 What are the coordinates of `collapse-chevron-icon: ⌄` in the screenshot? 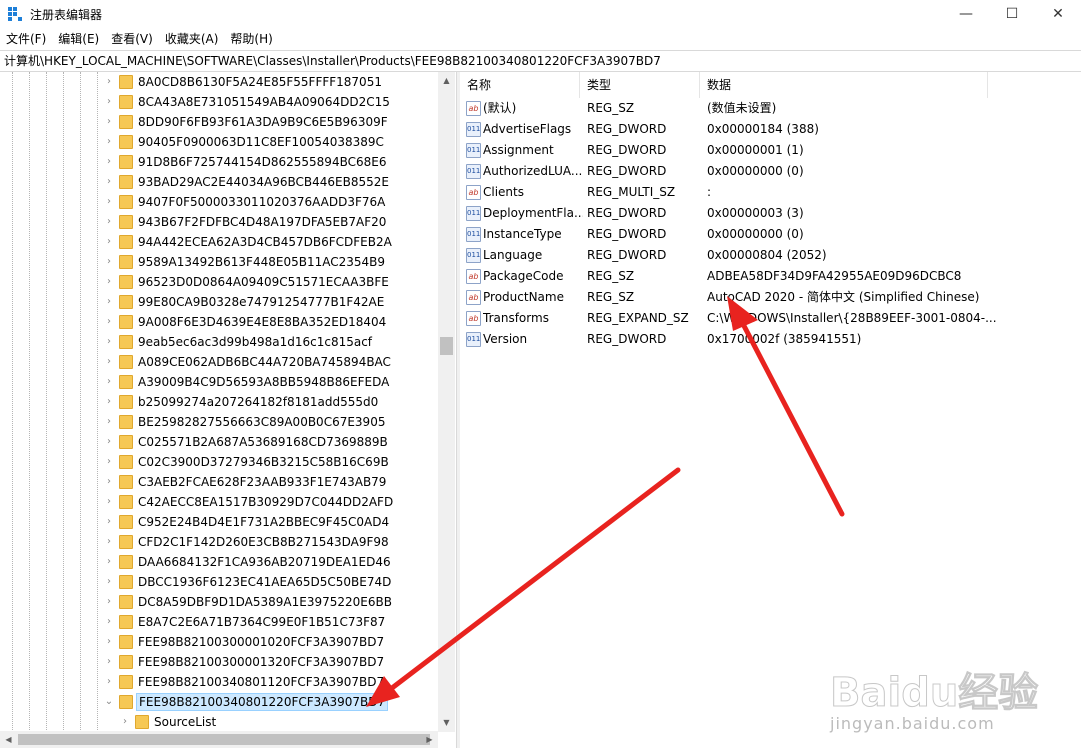 It's located at (109, 702).